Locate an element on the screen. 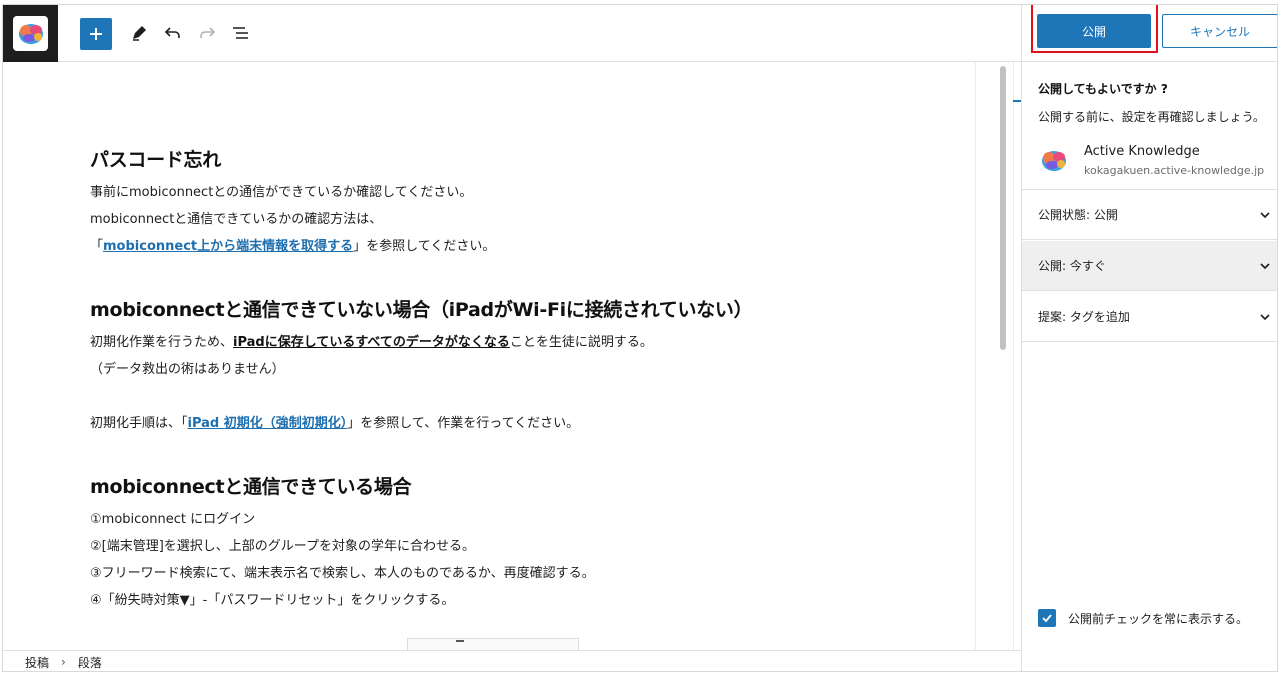 This screenshot has width=1280, height=675. confirm-title: 公開してもよいですか ? is located at coordinates (1103, 89).